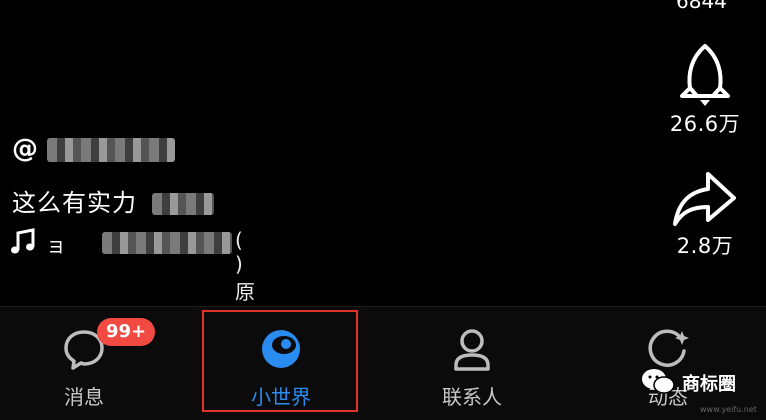  What do you see at coordinates (74, 203) in the screenshot?
I see `caption-text: 这么有实力` at bounding box center [74, 203].